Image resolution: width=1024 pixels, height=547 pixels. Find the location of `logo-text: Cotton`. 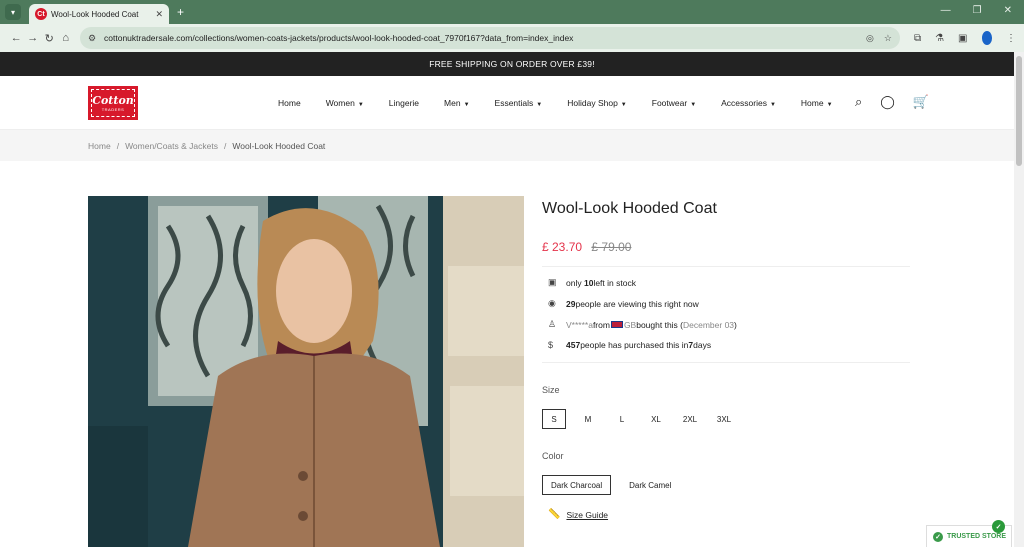

logo-text: Cotton is located at coordinates (113, 100).